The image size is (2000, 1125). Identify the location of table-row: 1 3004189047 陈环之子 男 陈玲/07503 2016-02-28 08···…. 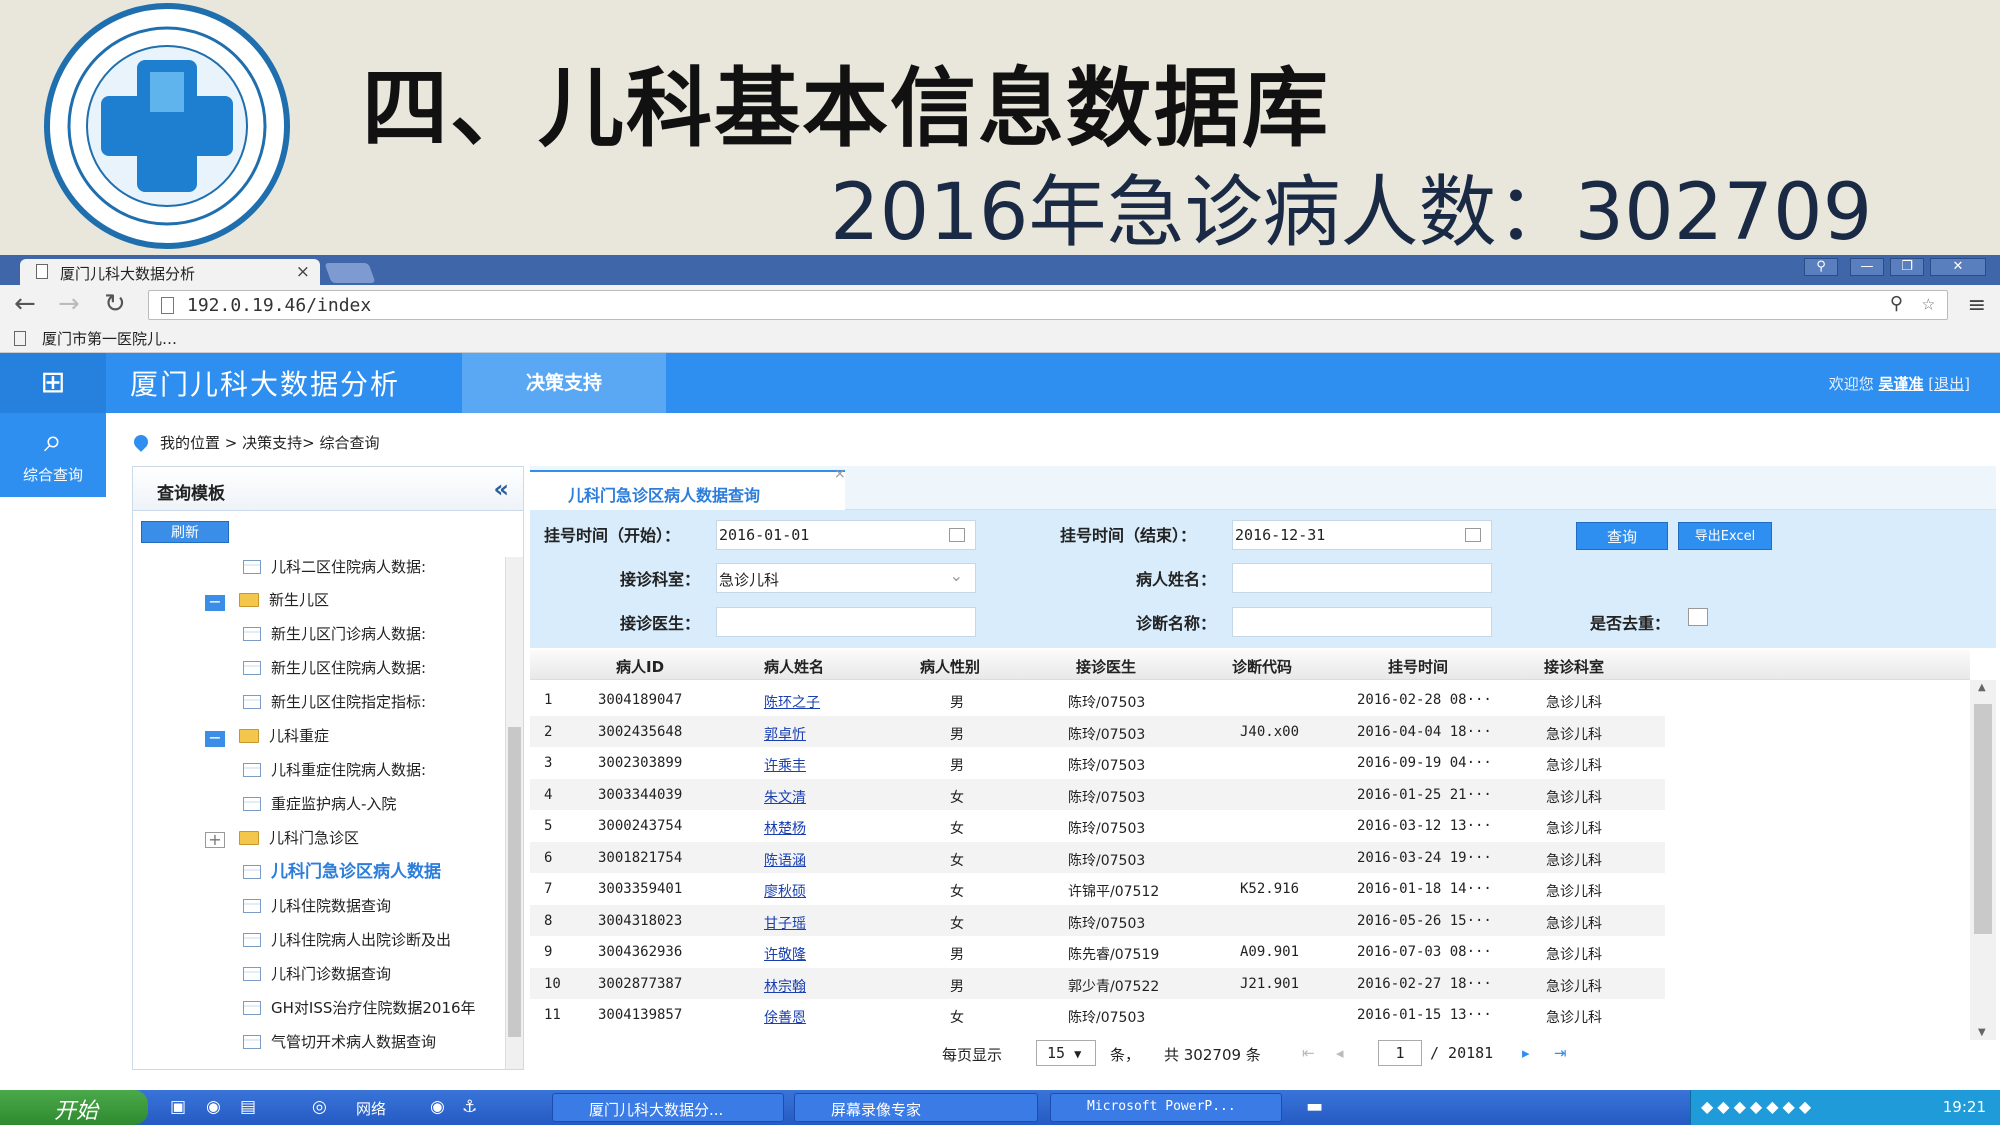
(1097, 700).